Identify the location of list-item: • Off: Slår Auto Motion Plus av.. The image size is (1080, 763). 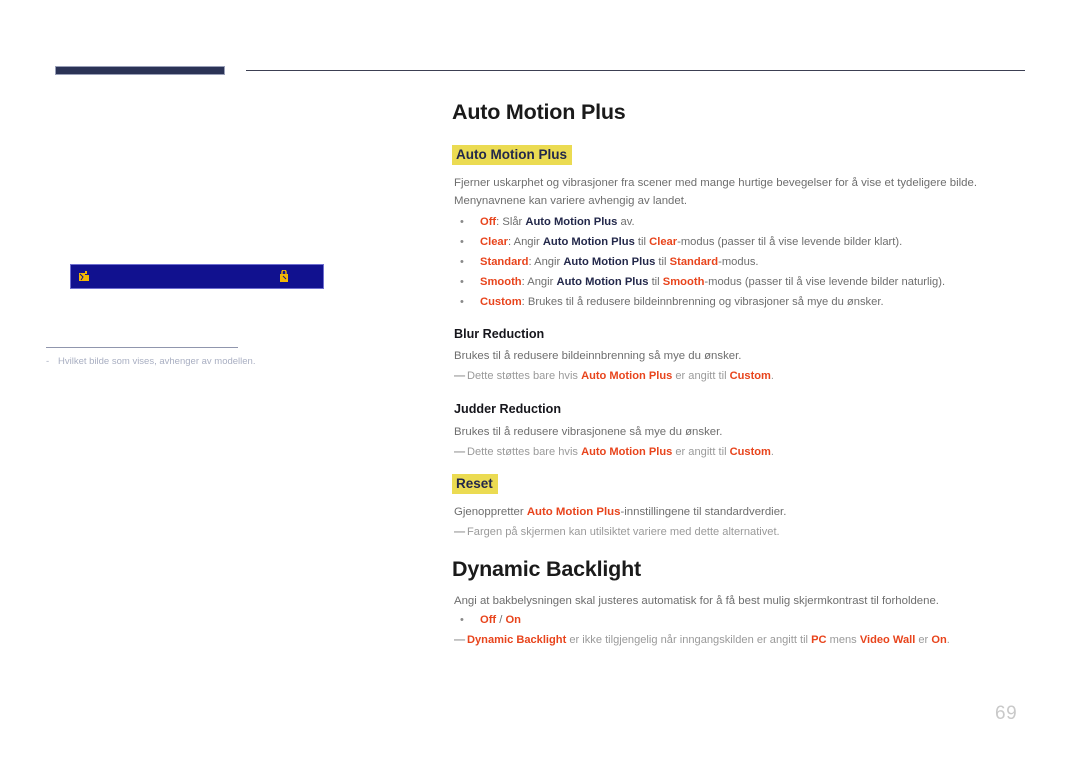
(547, 222).